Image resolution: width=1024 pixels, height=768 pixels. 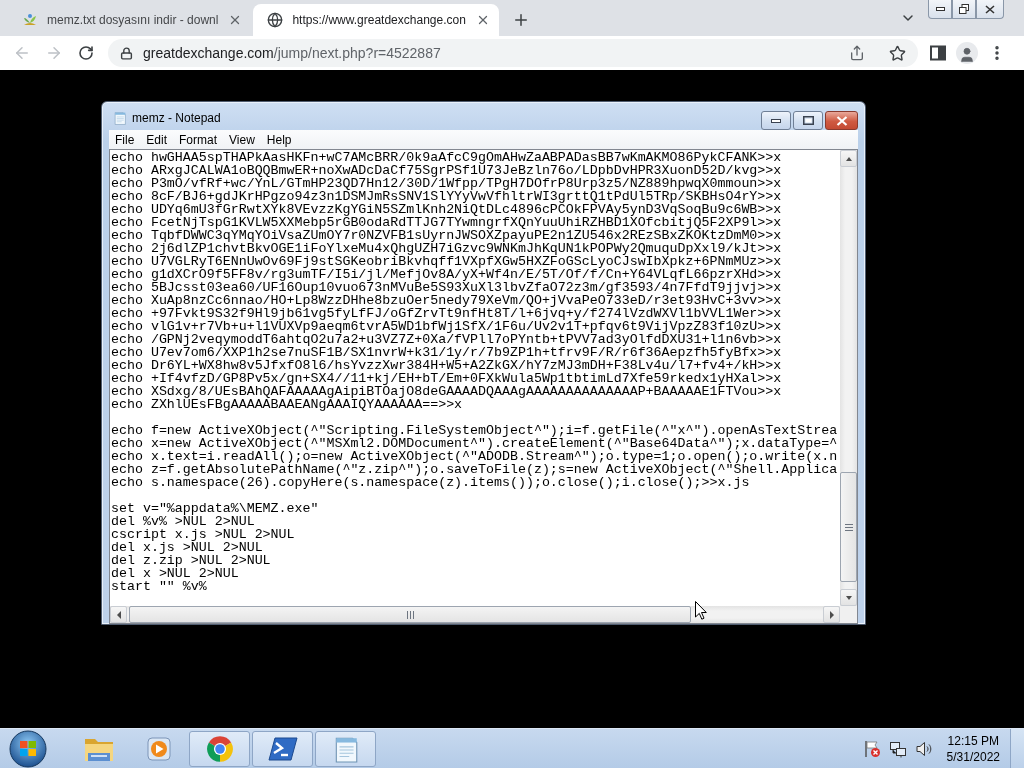 I want to click on code-line: start "" %v%, so click(x=159, y=586).